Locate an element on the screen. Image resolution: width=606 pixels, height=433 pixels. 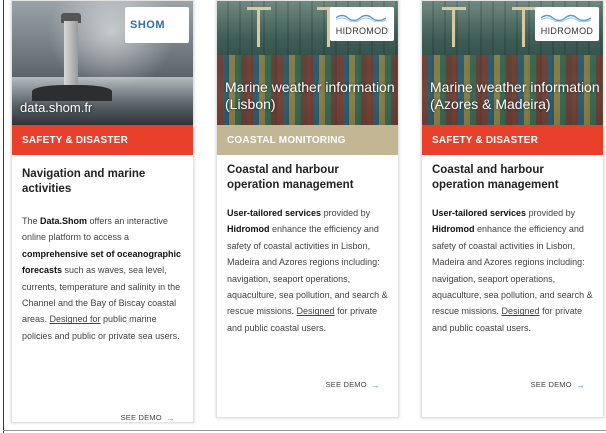
shom-logo-text: SHOM is located at coordinates (147, 25).